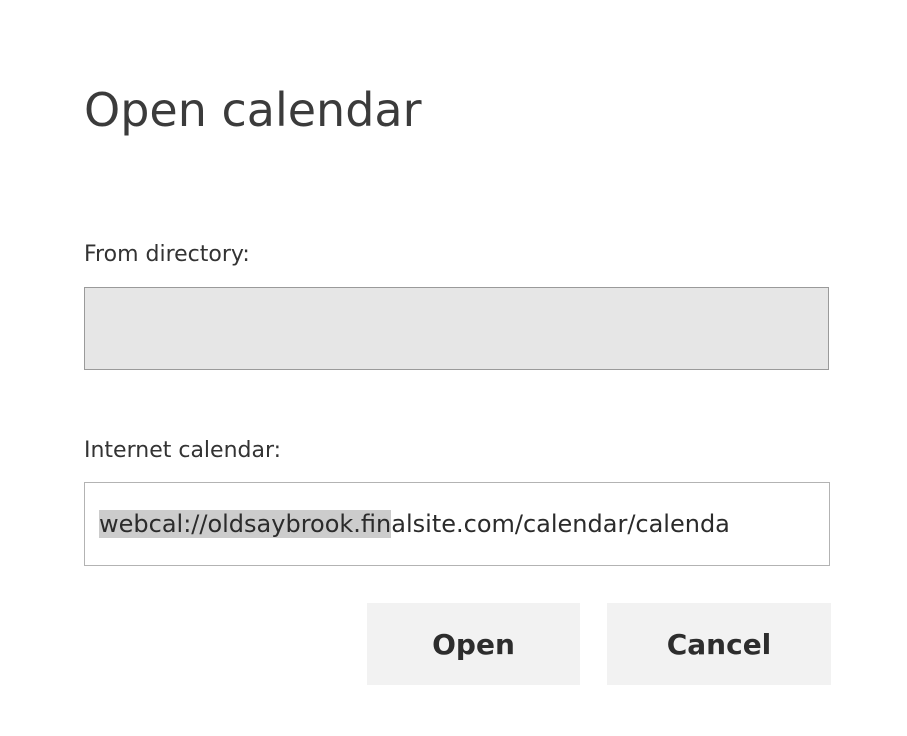 This screenshot has width=907, height=736. Describe the element at coordinates (560, 524) in the screenshot. I see `unselected-text: alsite.com/calendar/calenda` at that location.